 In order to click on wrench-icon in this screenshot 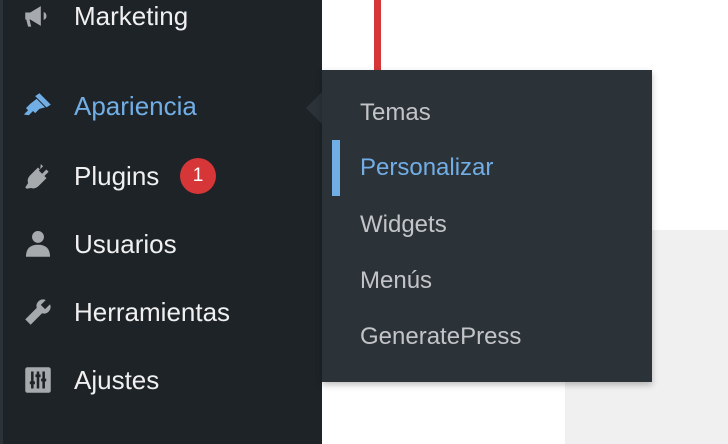, I will do `click(38, 312)`.